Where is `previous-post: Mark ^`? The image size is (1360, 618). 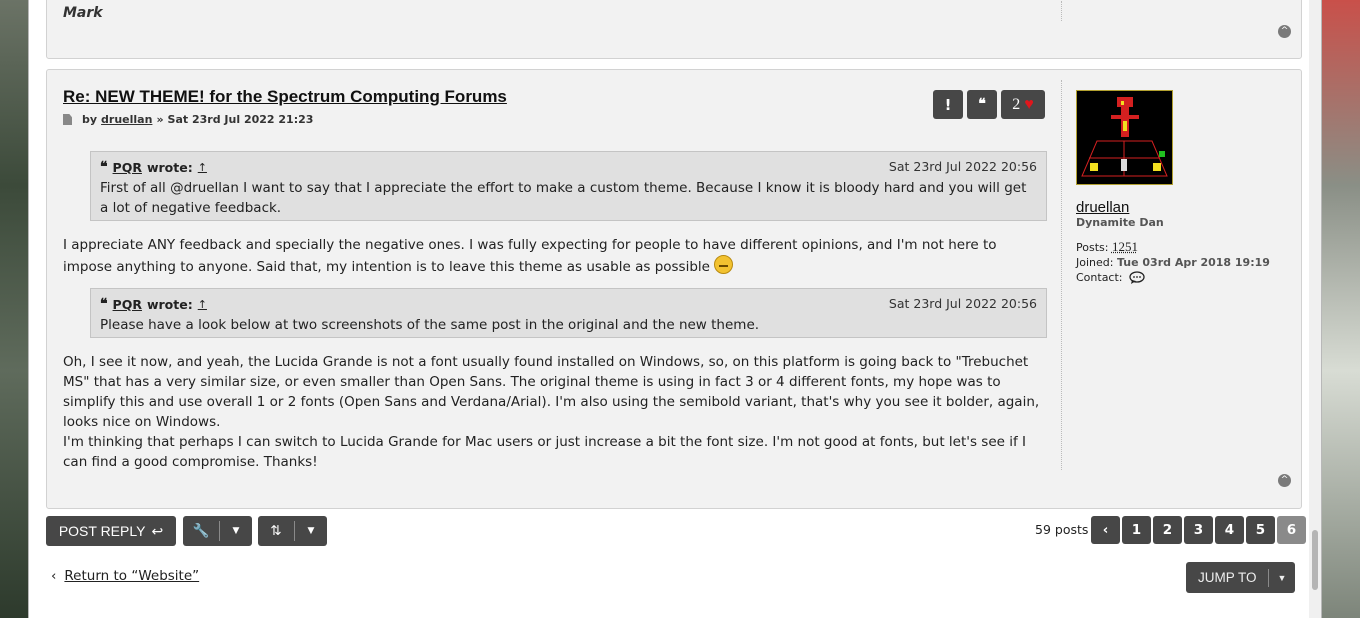 previous-post: Mark ^ is located at coordinates (674, 29).